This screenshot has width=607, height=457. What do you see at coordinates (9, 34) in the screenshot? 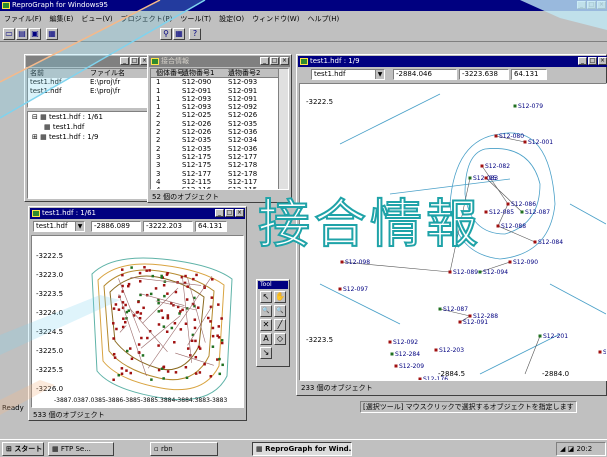
I see `new-icon: ▭` at bounding box center [9, 34].